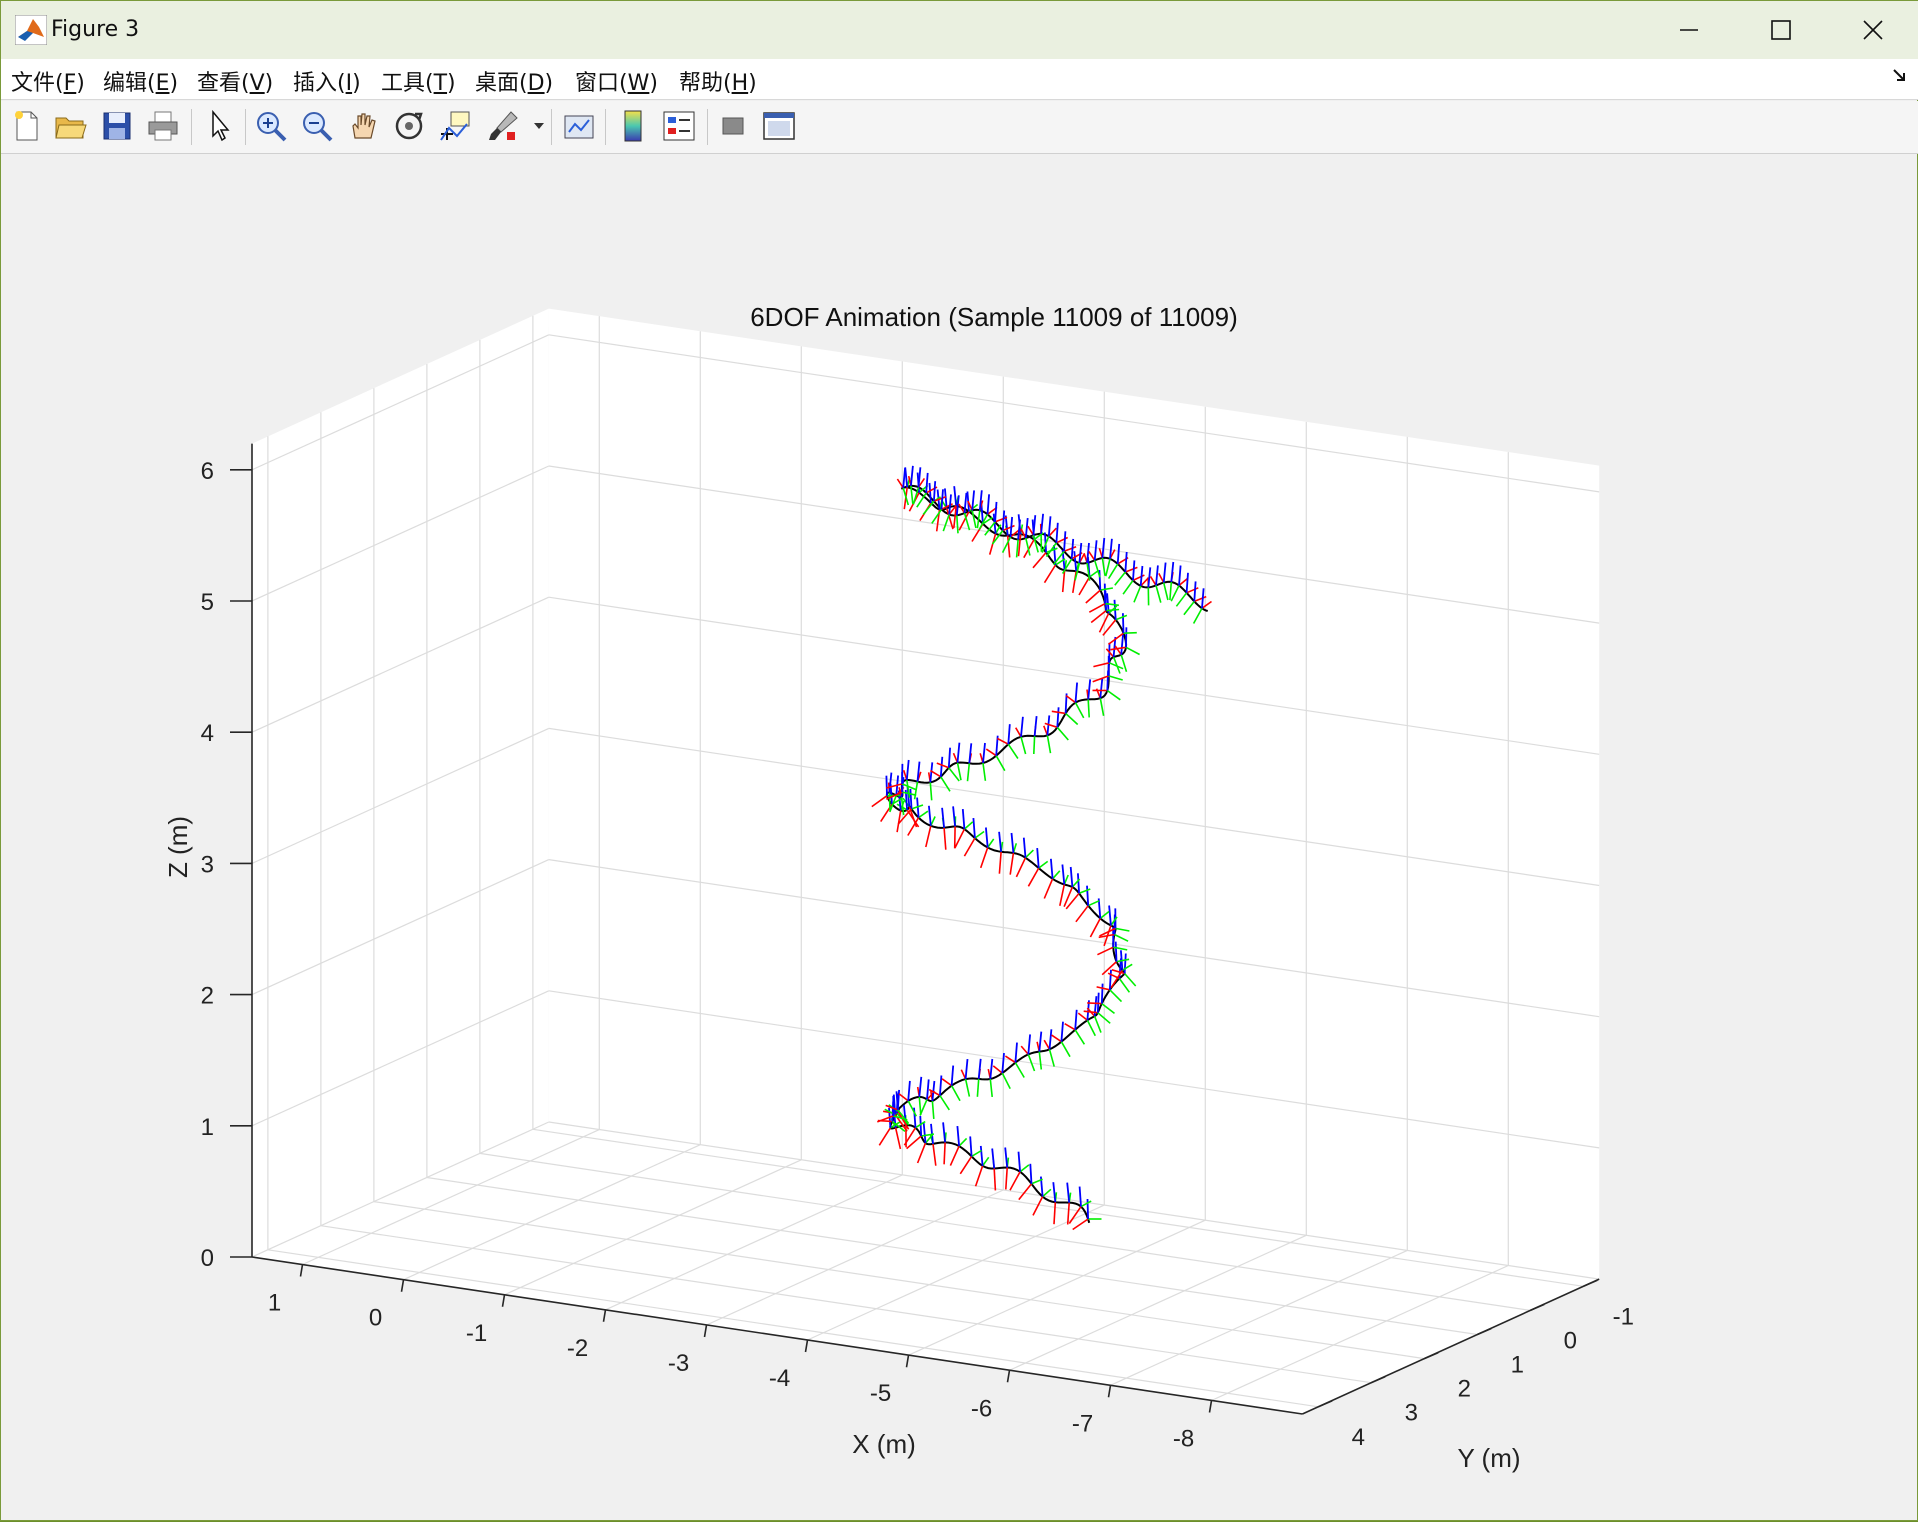  Describe the element at coordinates (207, 471) in the screenshot. I see `z-tick-label: 6` at that location.